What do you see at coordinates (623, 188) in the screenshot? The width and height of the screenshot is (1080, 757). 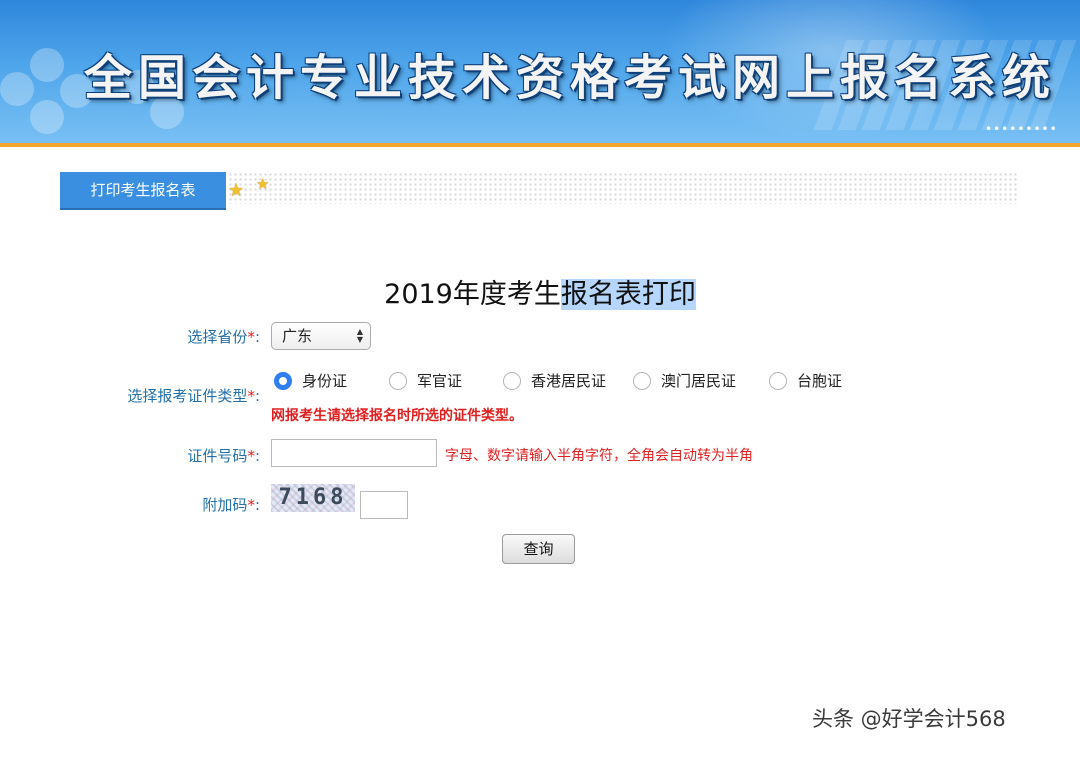 I see `tab-bar-dotted-strip` at bounding box center [623, 188].